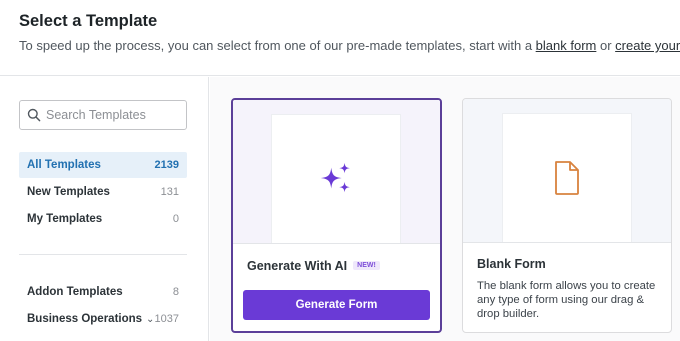 Image resolution: width=680 pixels, height=341 pixels. I want to click on new-badge: NEW!, so click(366, 266).